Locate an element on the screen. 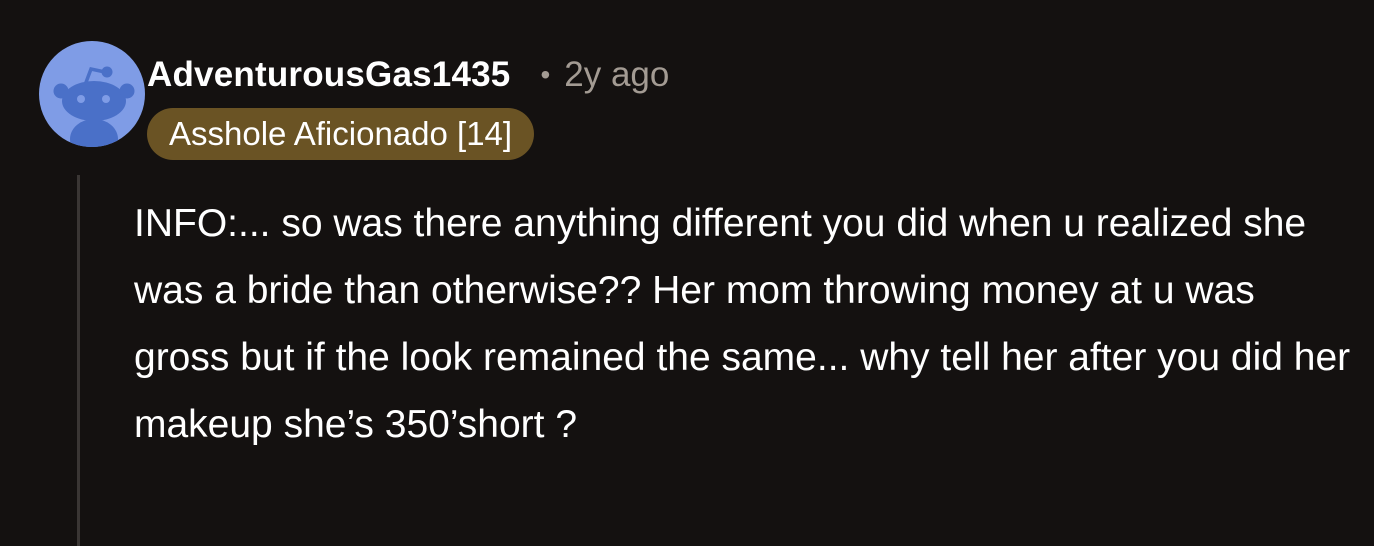 Image resolution: width=1374 pixels, height=546 pixels. comment-header: AdventurousGas1435 • 2y ago is located at coordinates (408, 75).